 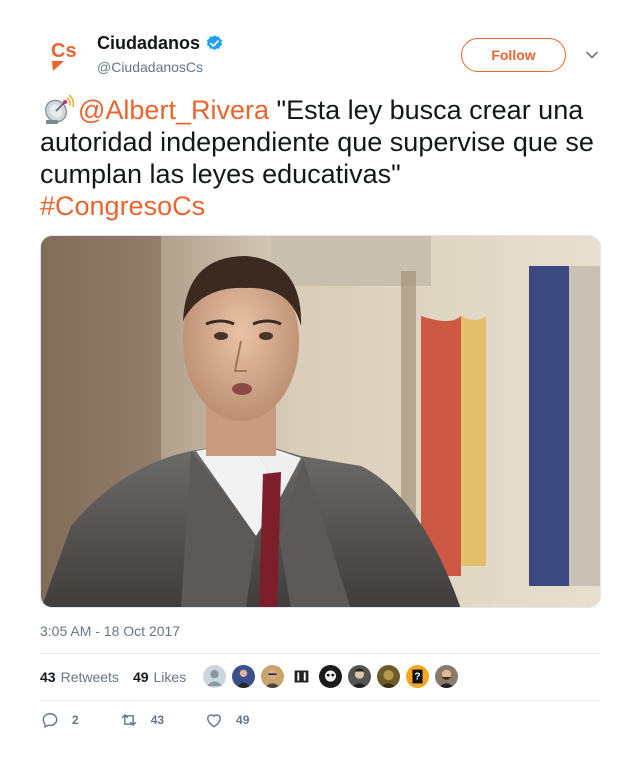 What do you see at coordinates (120, 677) in the screenshot?
I see `engagement-stats: 43 Retweets 49 Likes` at bounding box center [120, 677].